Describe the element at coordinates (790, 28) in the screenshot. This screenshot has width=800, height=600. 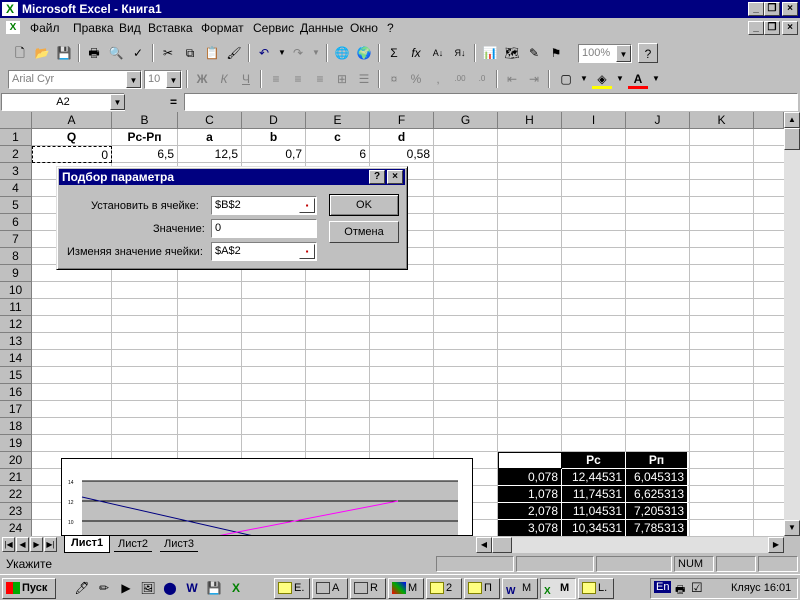
I see `doc-close-button: ×` at that location.